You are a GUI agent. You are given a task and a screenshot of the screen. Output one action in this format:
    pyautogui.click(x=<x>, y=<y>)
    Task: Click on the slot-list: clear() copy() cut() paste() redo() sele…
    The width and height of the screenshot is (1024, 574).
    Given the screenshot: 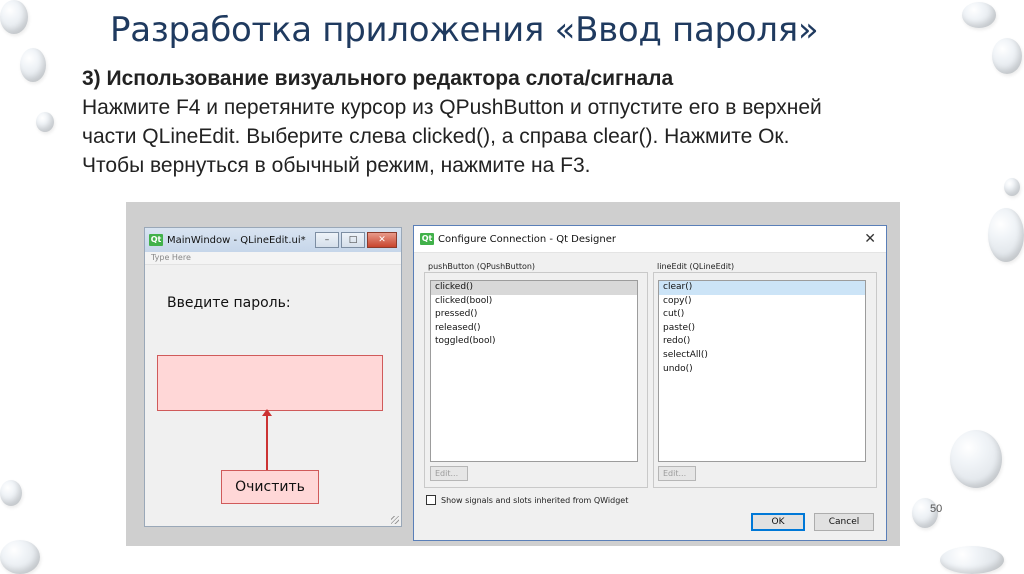 What is the action you would take?
    pyautogui.click(x=762, y=371)
    